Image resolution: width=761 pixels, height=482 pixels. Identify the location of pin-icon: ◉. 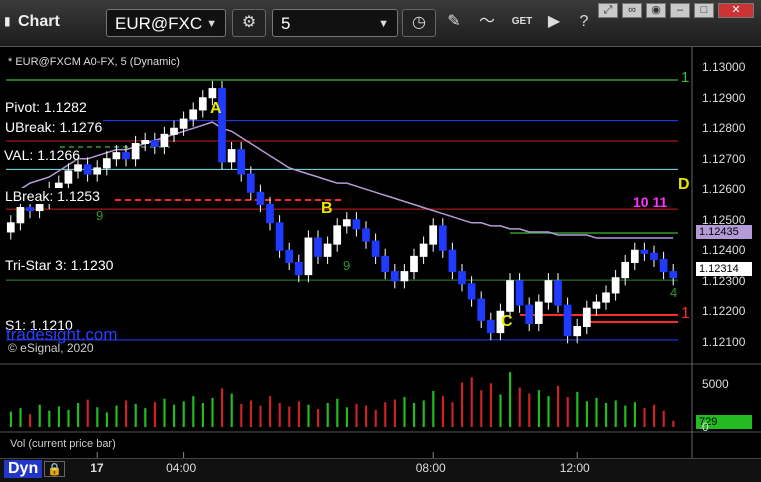
(656, 10).